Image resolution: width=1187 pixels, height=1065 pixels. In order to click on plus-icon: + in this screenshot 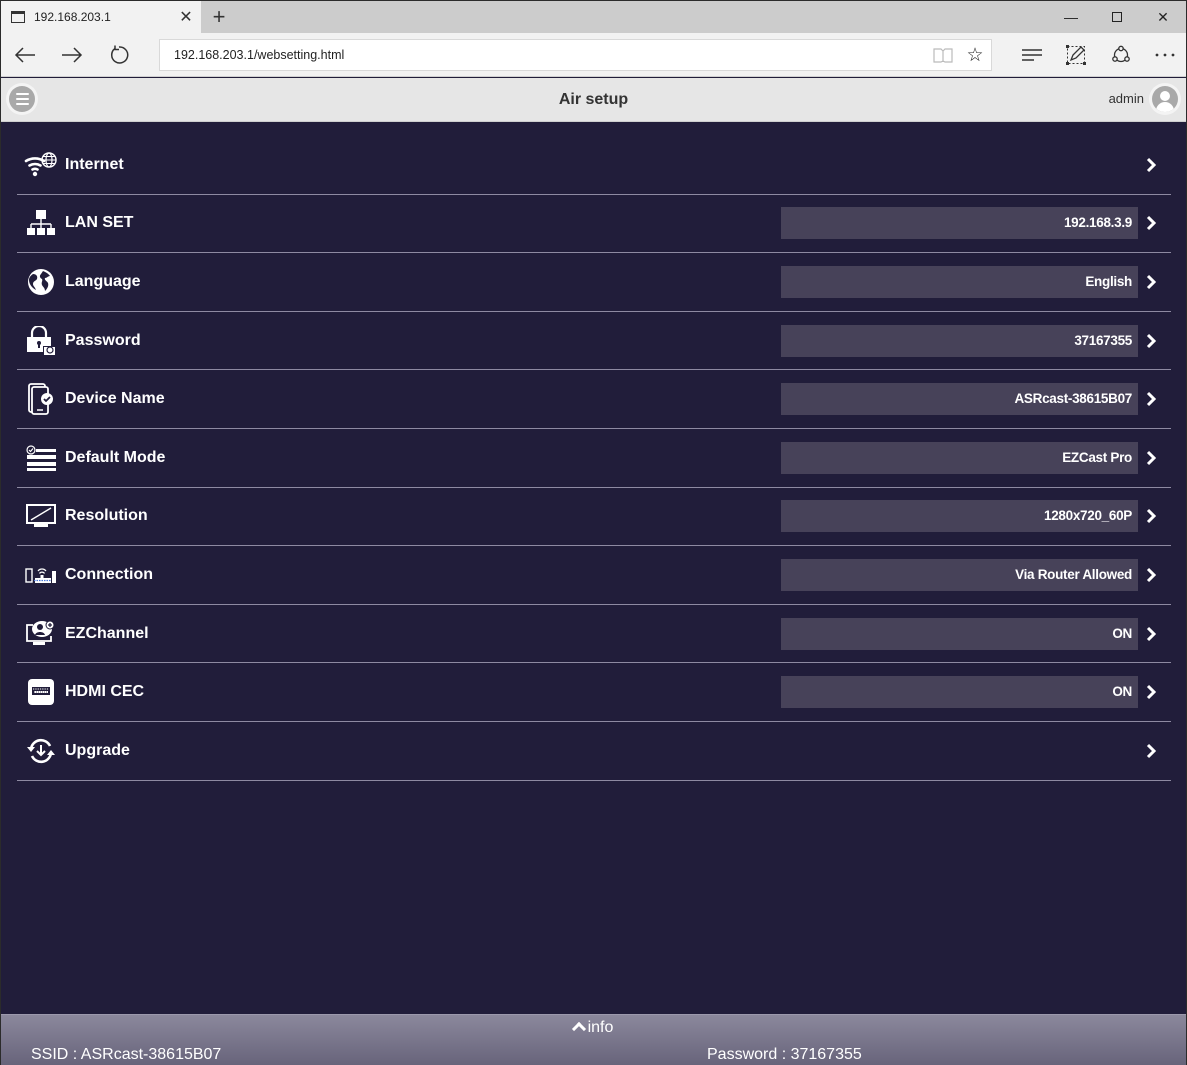, I will do `click(219, 17)`.